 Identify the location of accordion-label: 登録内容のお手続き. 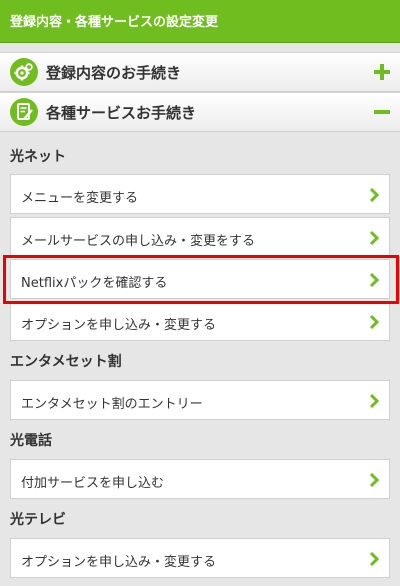
(114, 73).